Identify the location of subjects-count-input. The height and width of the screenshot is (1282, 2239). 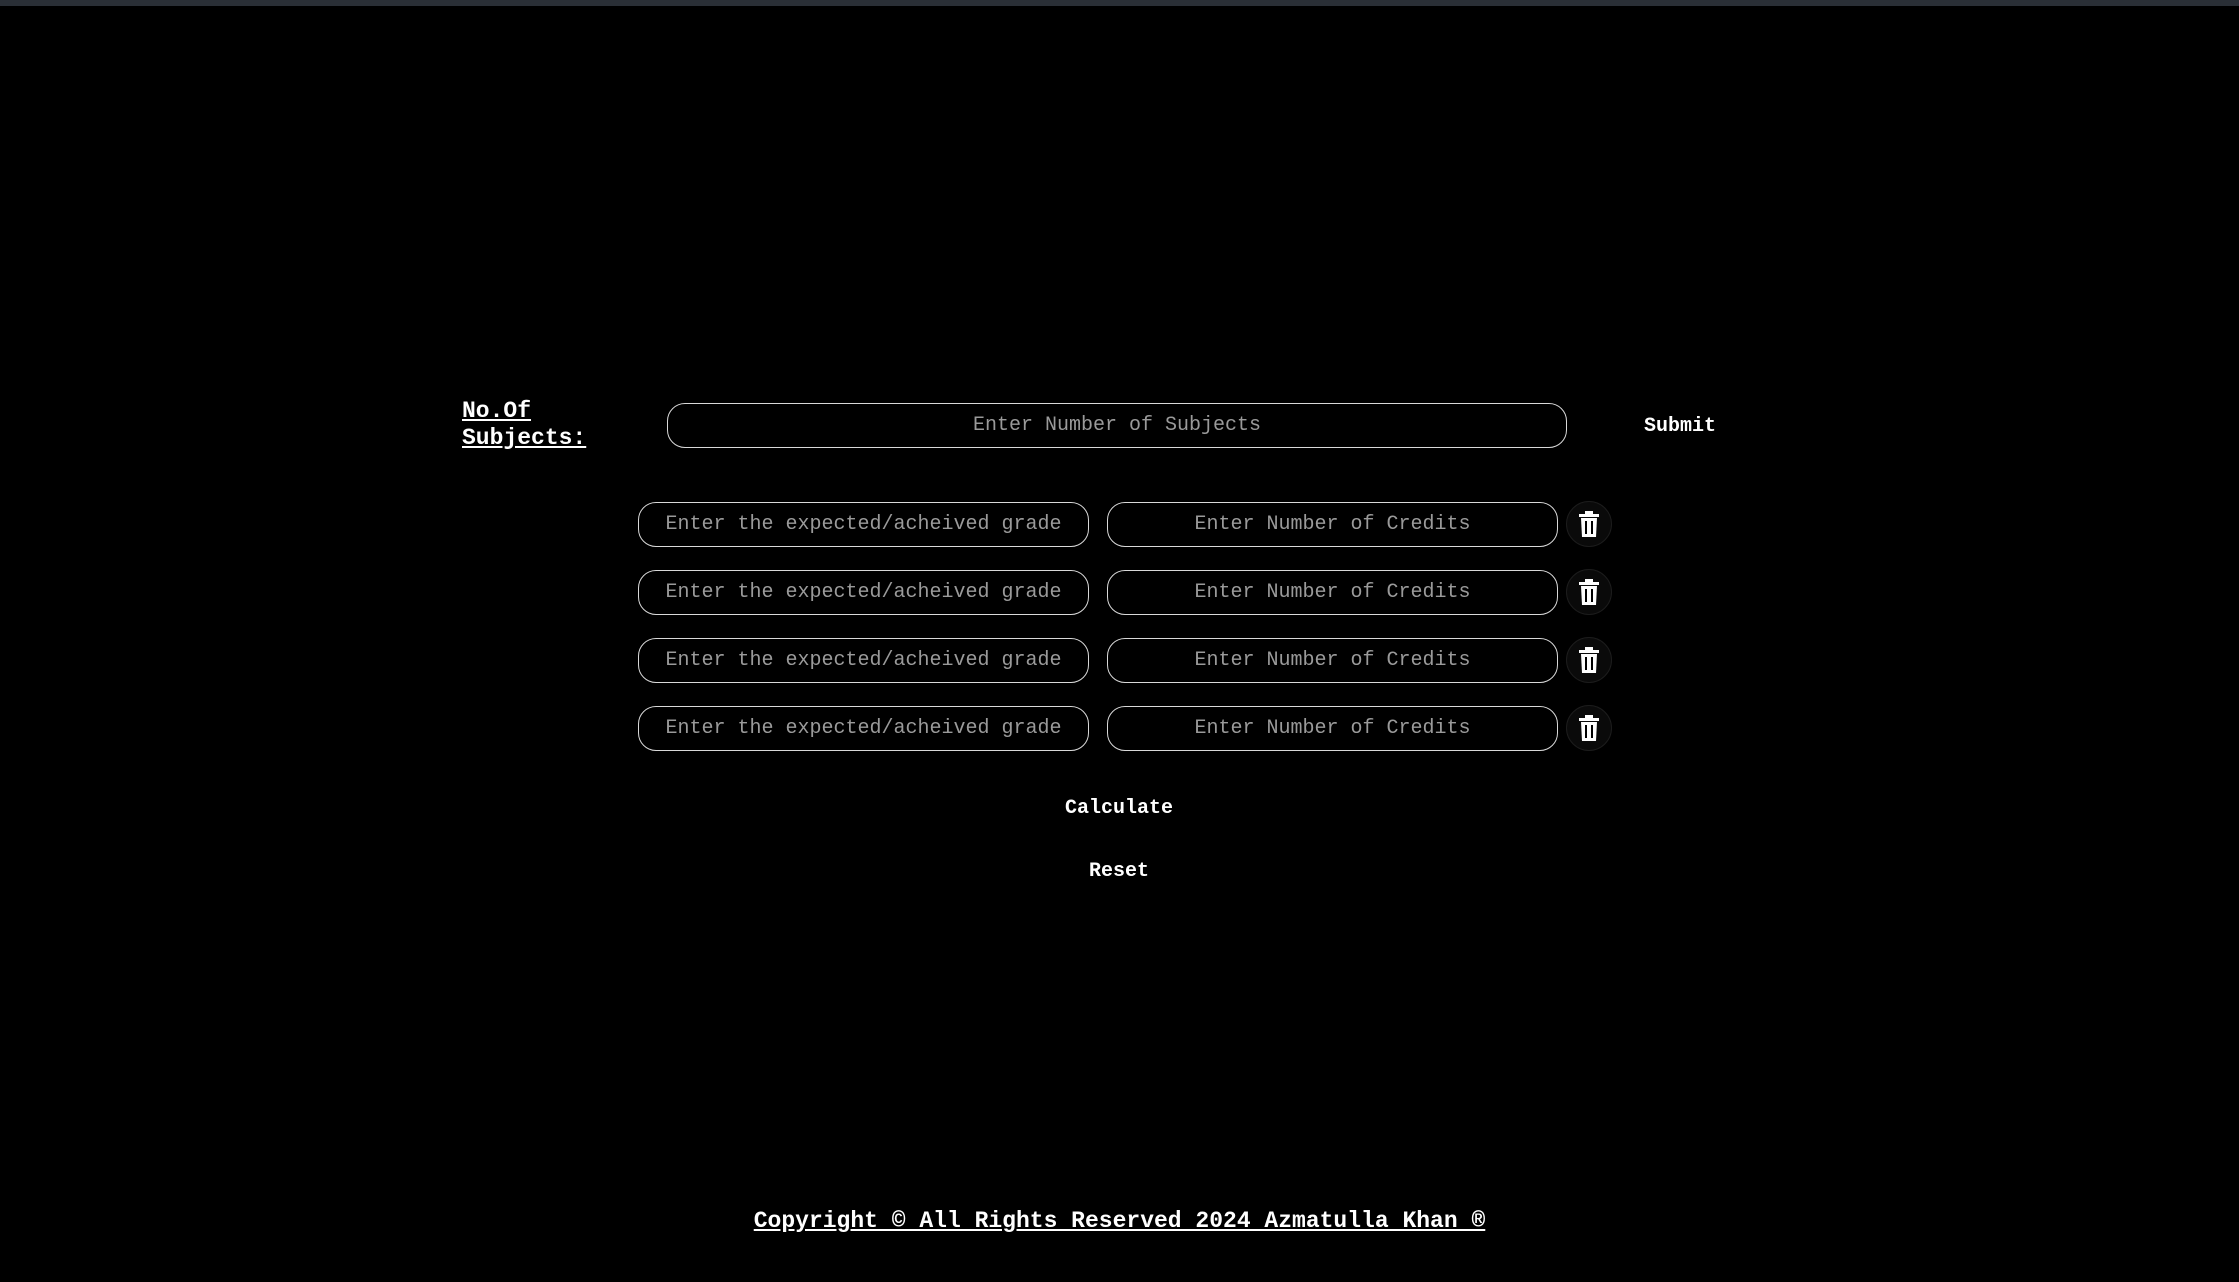
(1117, 425).